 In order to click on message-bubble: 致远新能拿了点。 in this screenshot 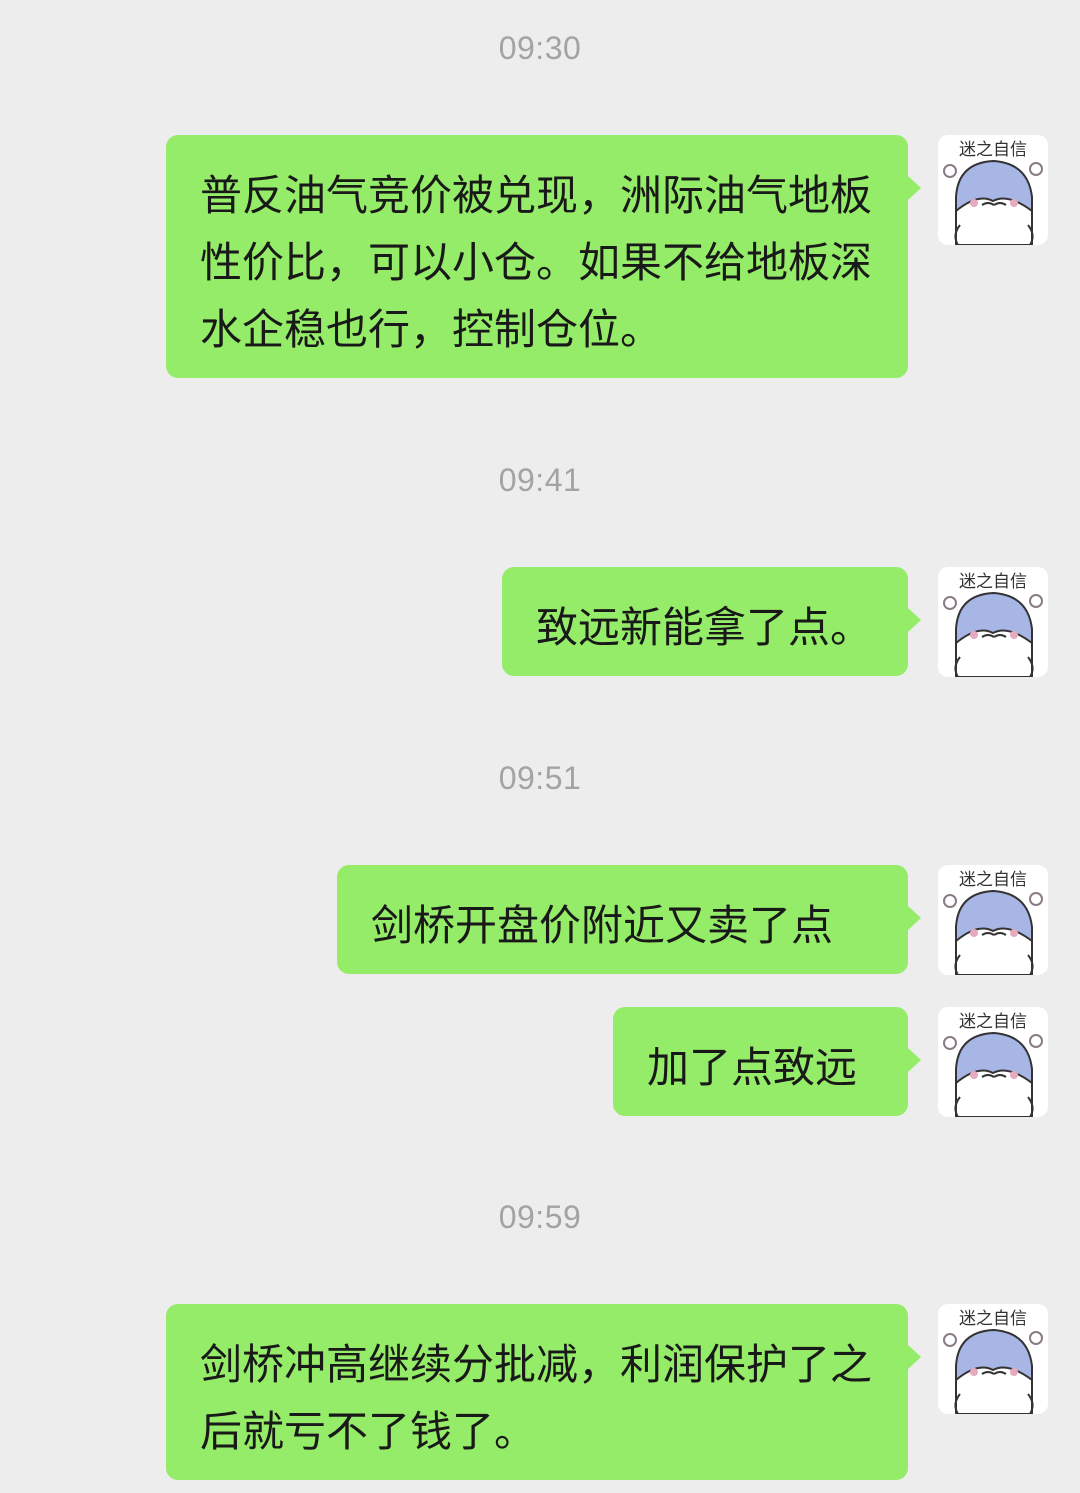, I will do `click(711, 621)`.